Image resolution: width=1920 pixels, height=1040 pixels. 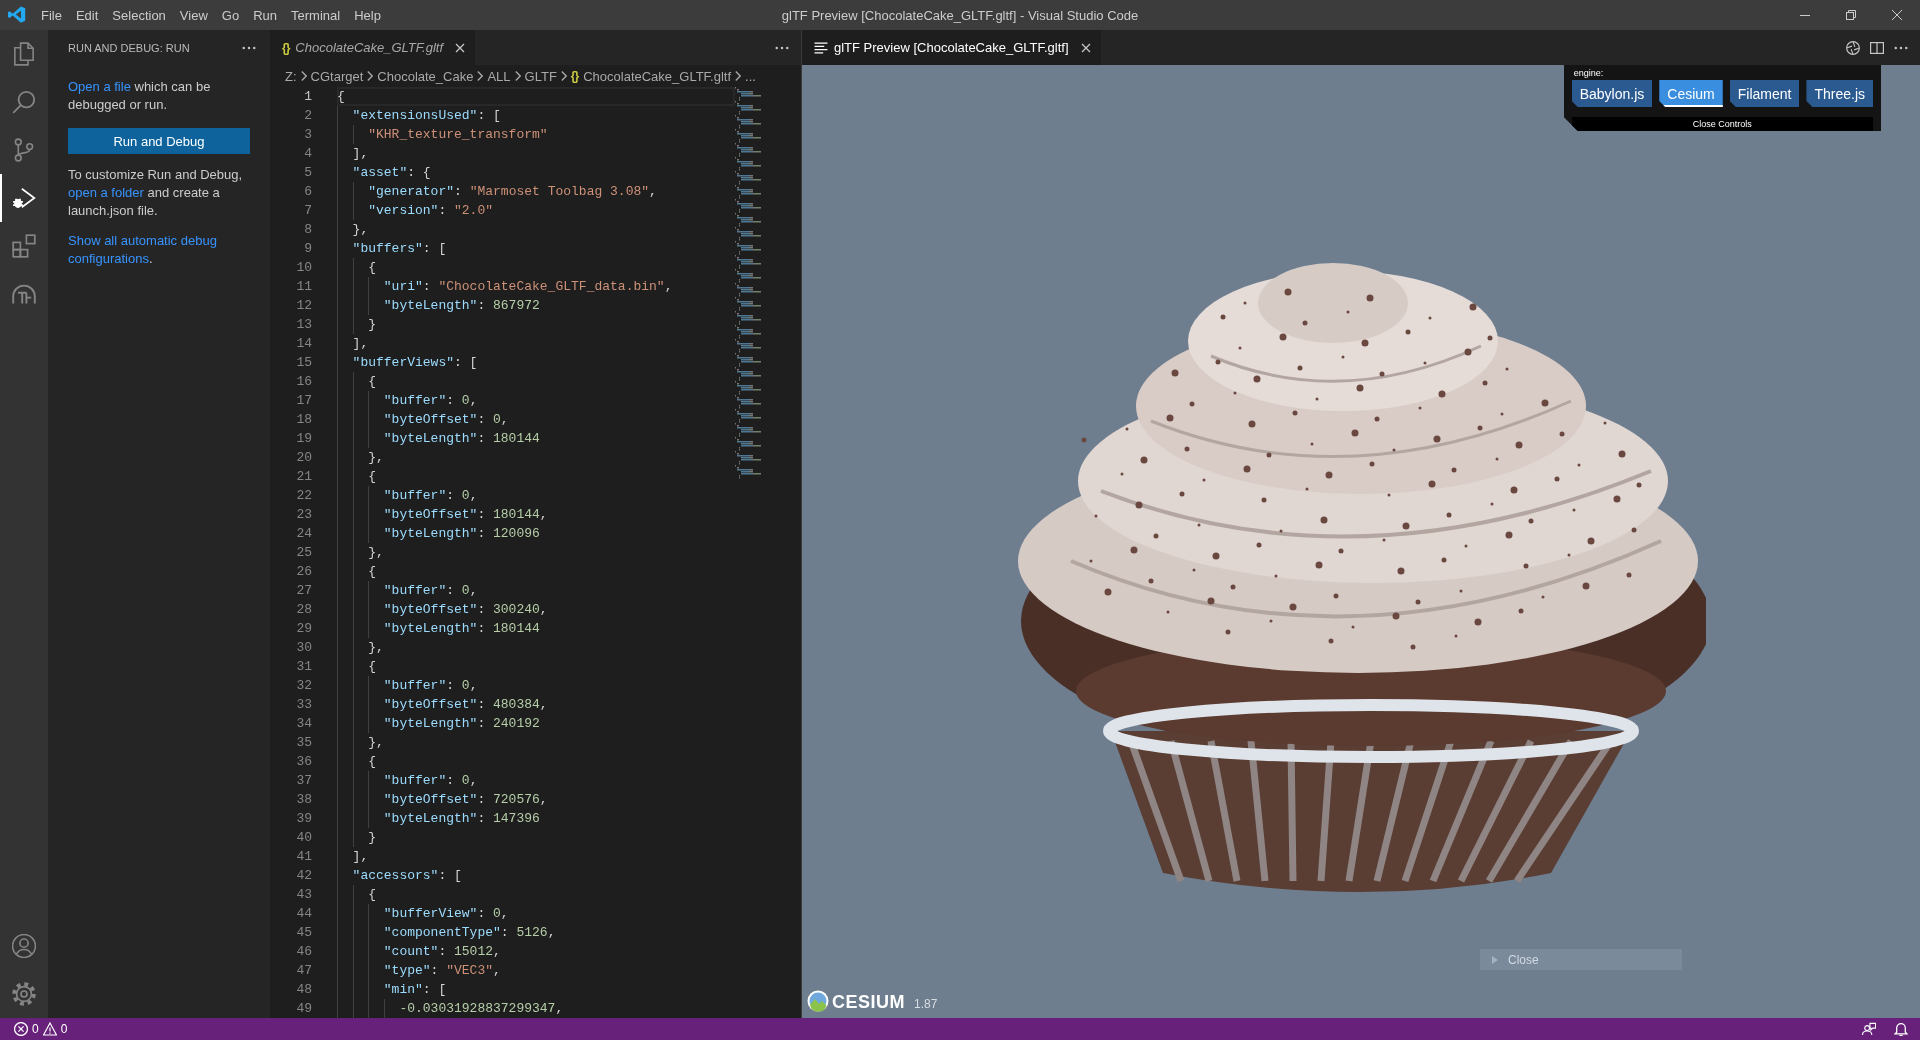 What do you see at coordinates (303, 287) in the screenshot?
I see `line-number: 11` at bounding box center [303, 287].